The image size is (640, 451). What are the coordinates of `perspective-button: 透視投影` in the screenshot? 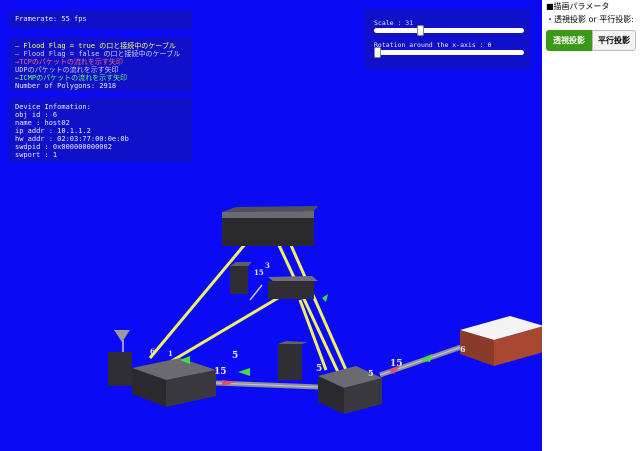 It's located at (569, 40).